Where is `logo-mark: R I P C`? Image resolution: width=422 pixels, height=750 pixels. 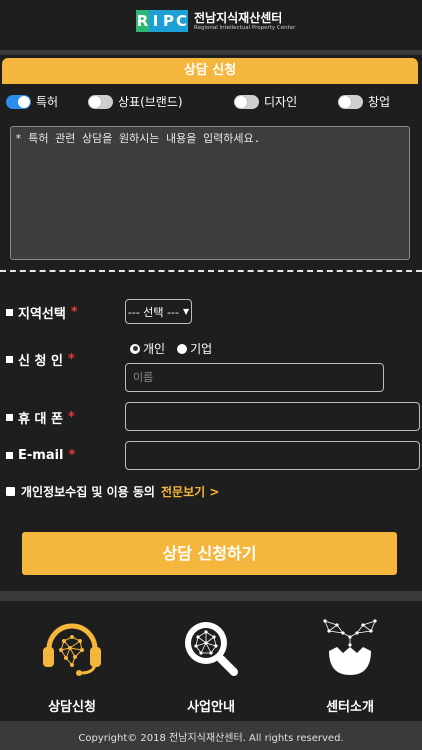
logo-mark: R I P C is located at coordinates (162, 21).